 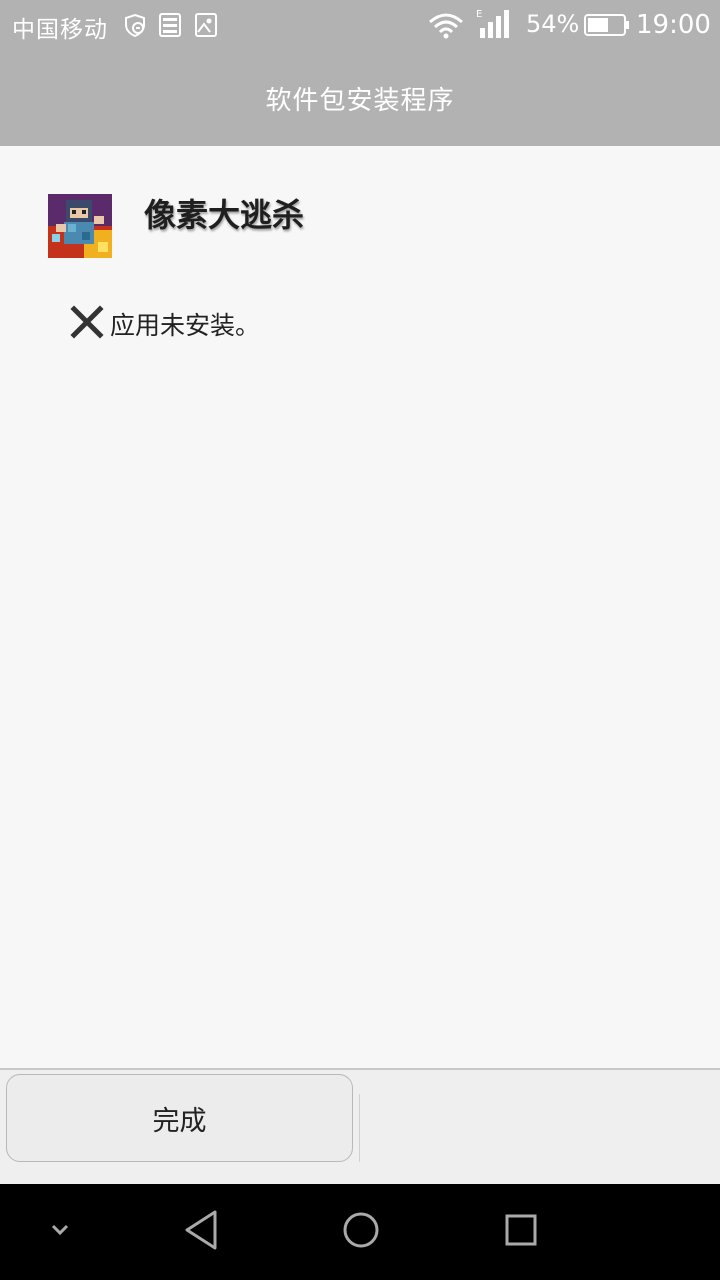 I want to click on page-title: 软件包安装程序, so click(x=360, y=100).